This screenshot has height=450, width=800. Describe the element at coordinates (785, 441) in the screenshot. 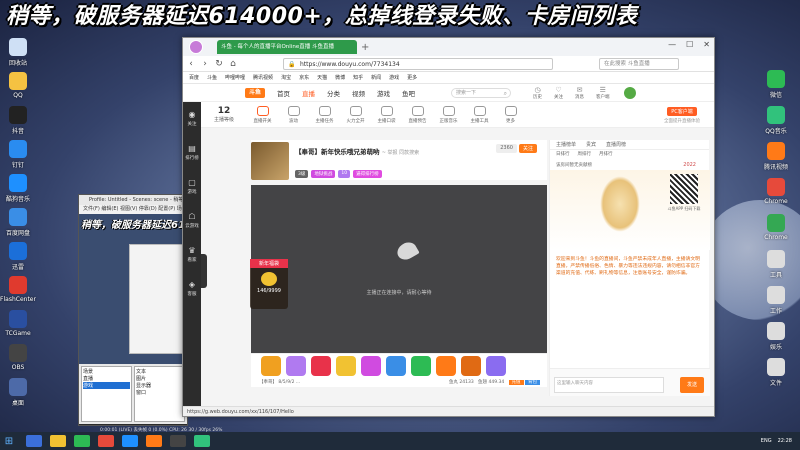

I see `clock: 22:28` at that location.